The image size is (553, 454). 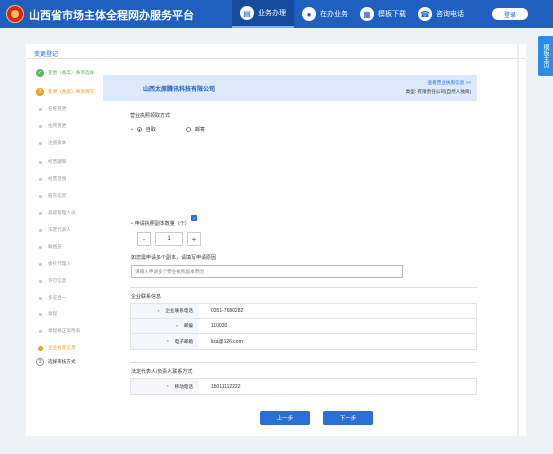 I want to click on phone-icon: ☎, so click(x=425, y=14).